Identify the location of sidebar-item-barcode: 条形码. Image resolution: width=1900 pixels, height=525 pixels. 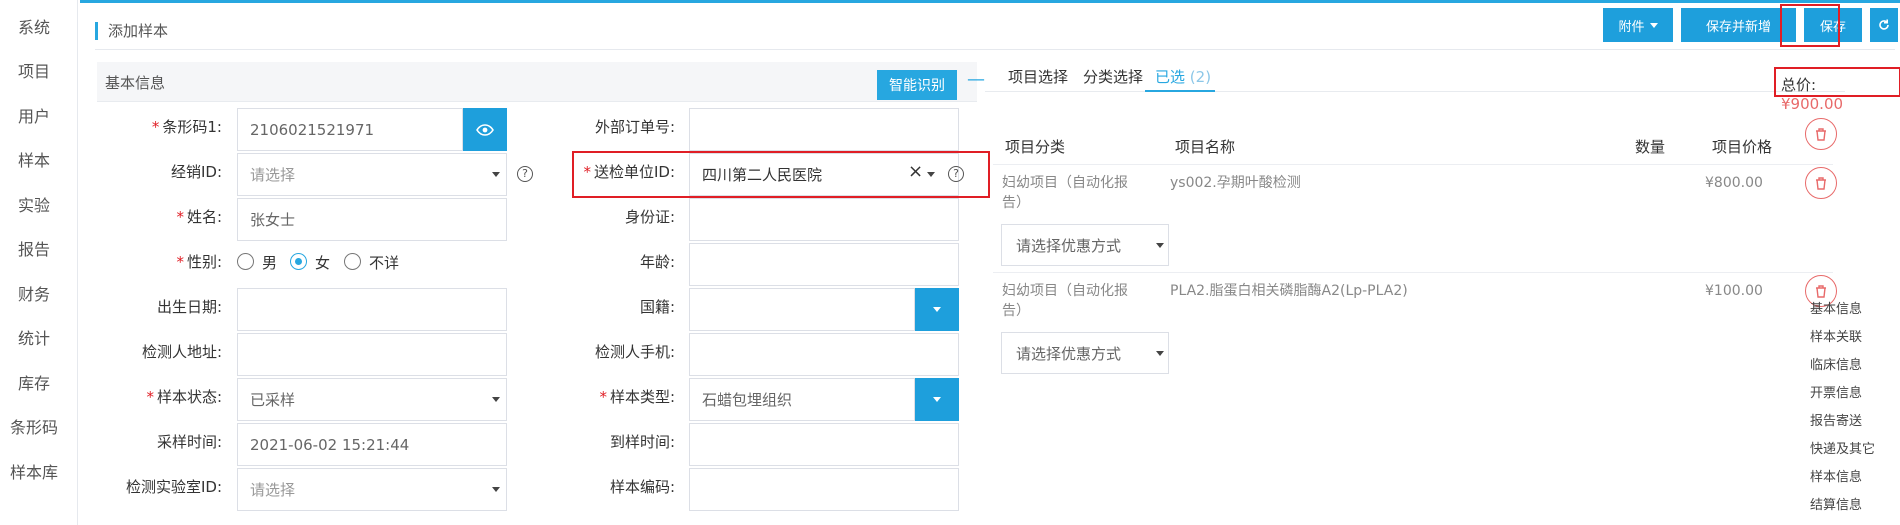
(34, 426).